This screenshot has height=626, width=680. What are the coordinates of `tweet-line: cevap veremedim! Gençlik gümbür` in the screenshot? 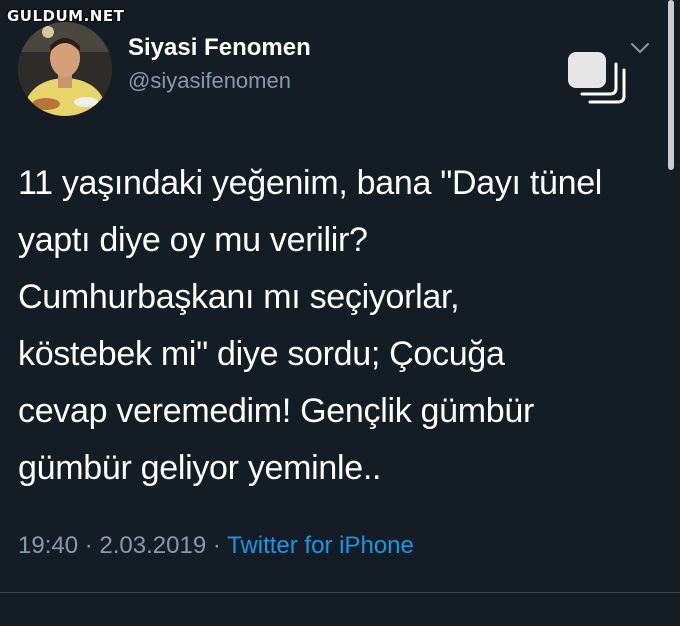 It's located at (276, 411).